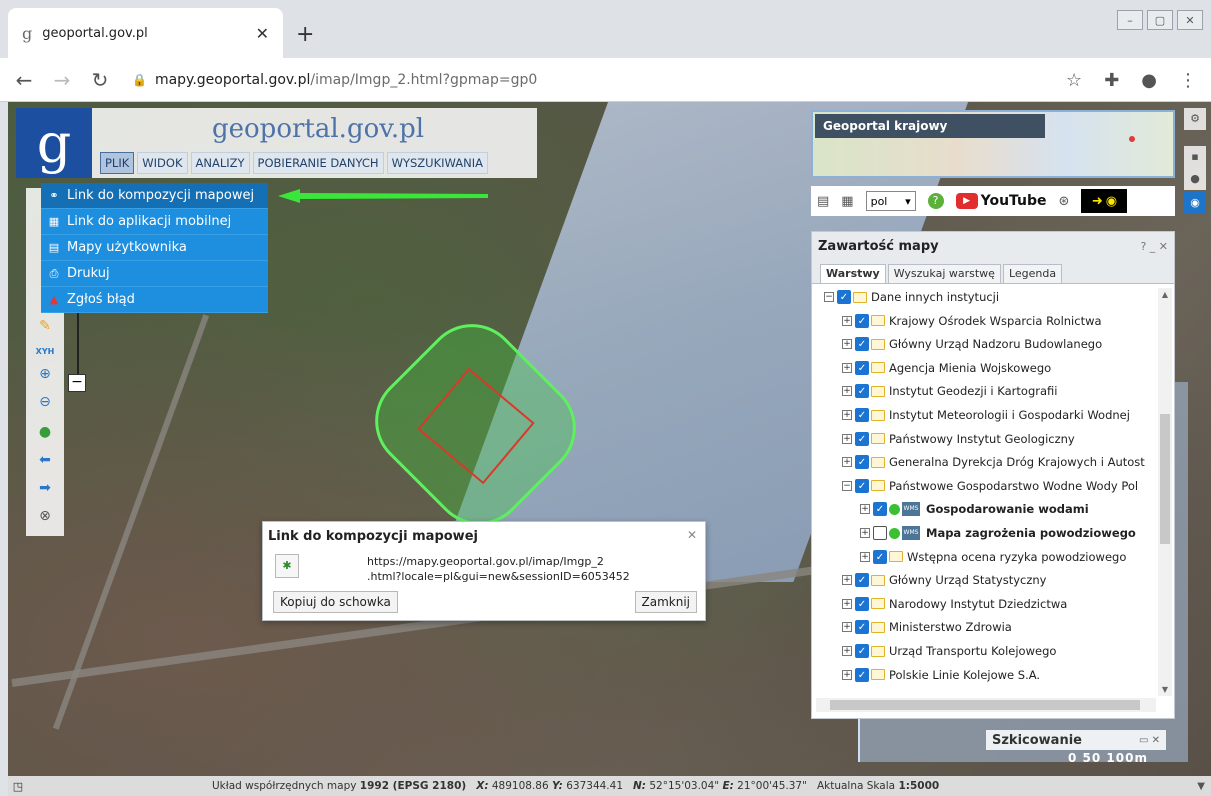  Describe the element at coordinates (154, 274) in the screenshot. I see `menu-item-drukuj: ⎙ Drukuj` at that location.